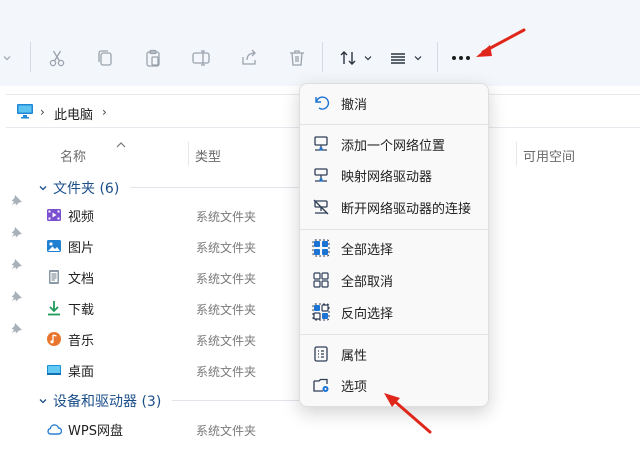 The image size is (640, 450). Describe the element at coordinates (395, 103) in the screenshot. I see `menu-item-undo: 撤消` at that location.